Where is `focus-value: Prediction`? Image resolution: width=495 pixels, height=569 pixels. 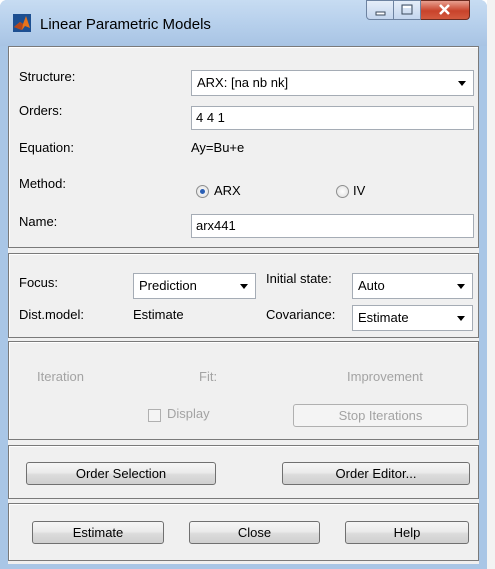 focus-value: Prediction is located at coordinates (168, 285).